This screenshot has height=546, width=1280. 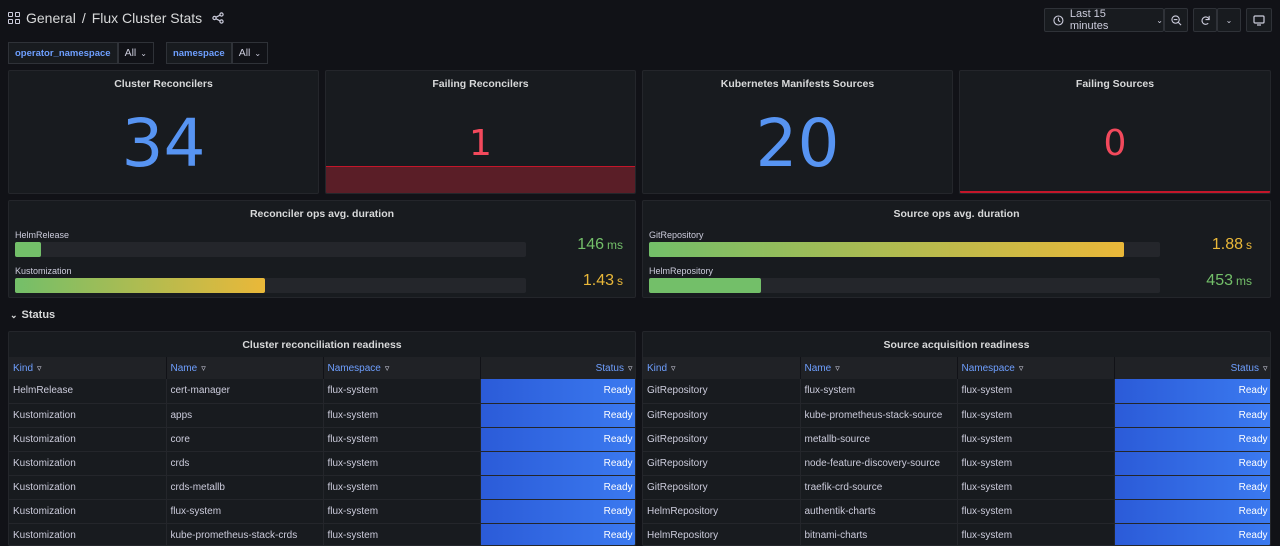 I want to click on gauge-value: 1.88 s, so click(x=1232, y=245).